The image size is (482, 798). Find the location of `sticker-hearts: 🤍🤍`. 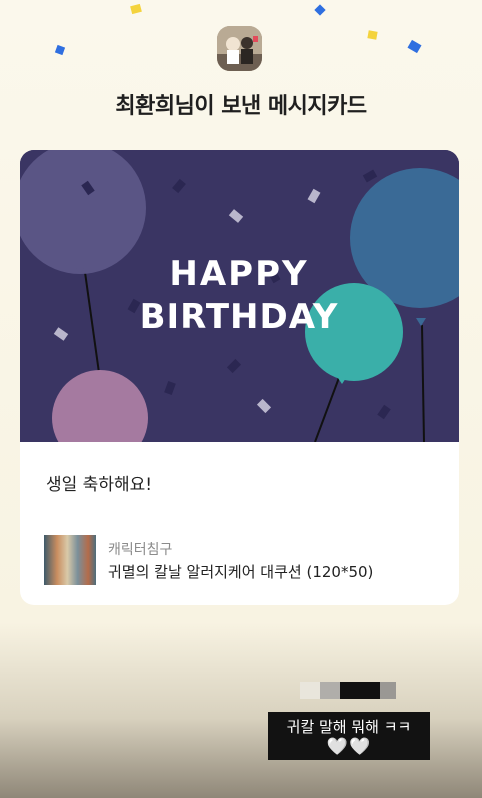

sticker-hearts: 🤍🤍 is located at coordinates (349, 747).